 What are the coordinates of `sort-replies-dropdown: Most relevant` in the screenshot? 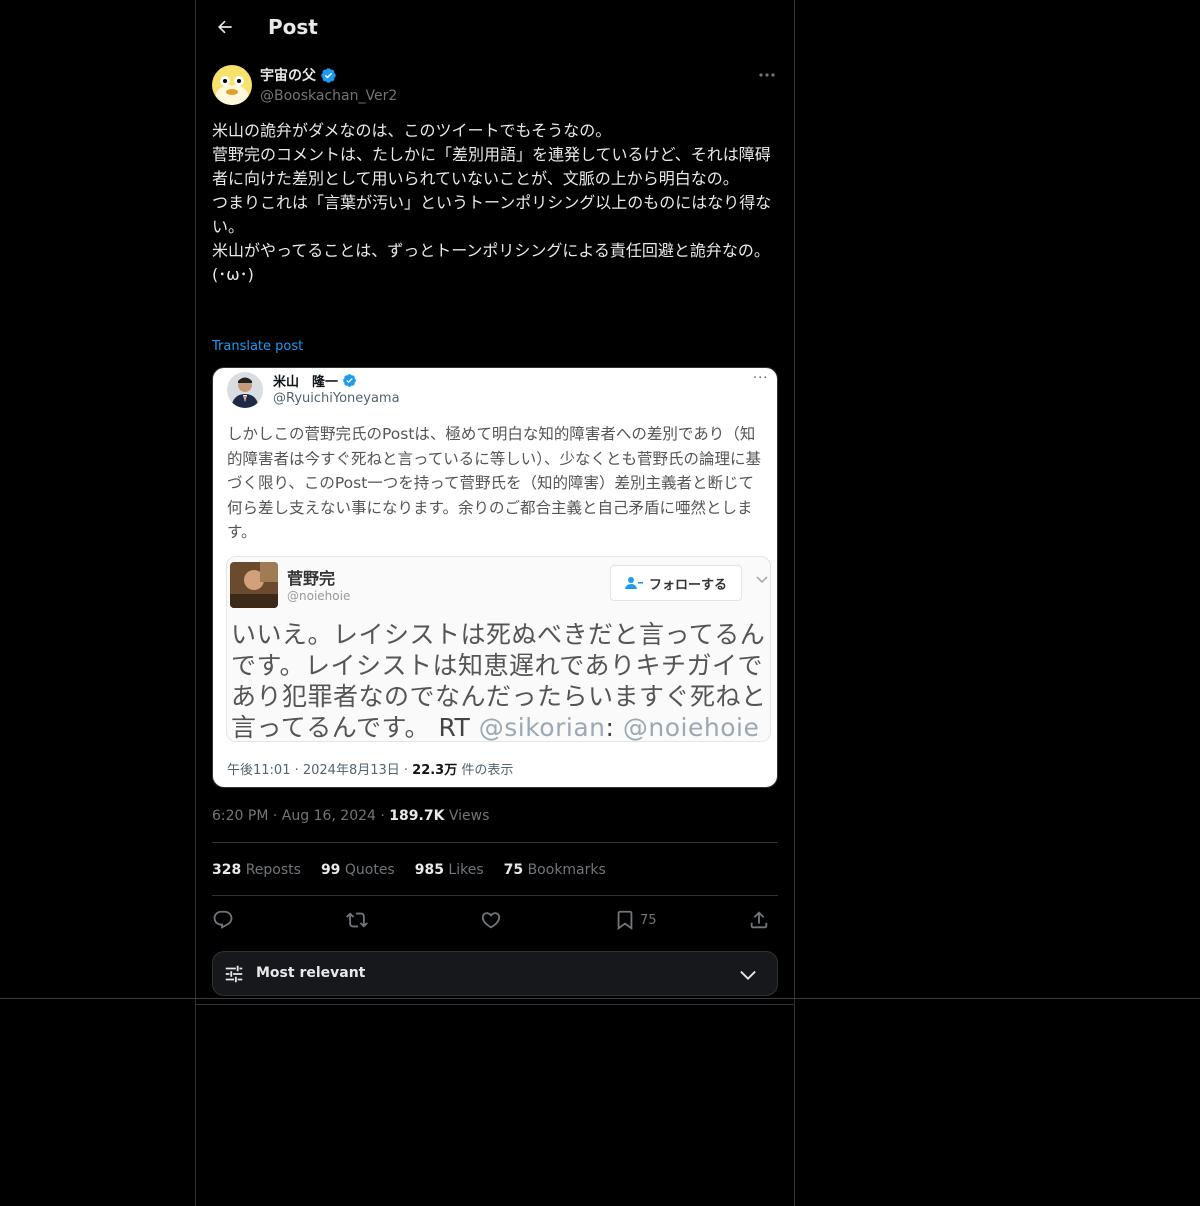 It's located at (495, 973).